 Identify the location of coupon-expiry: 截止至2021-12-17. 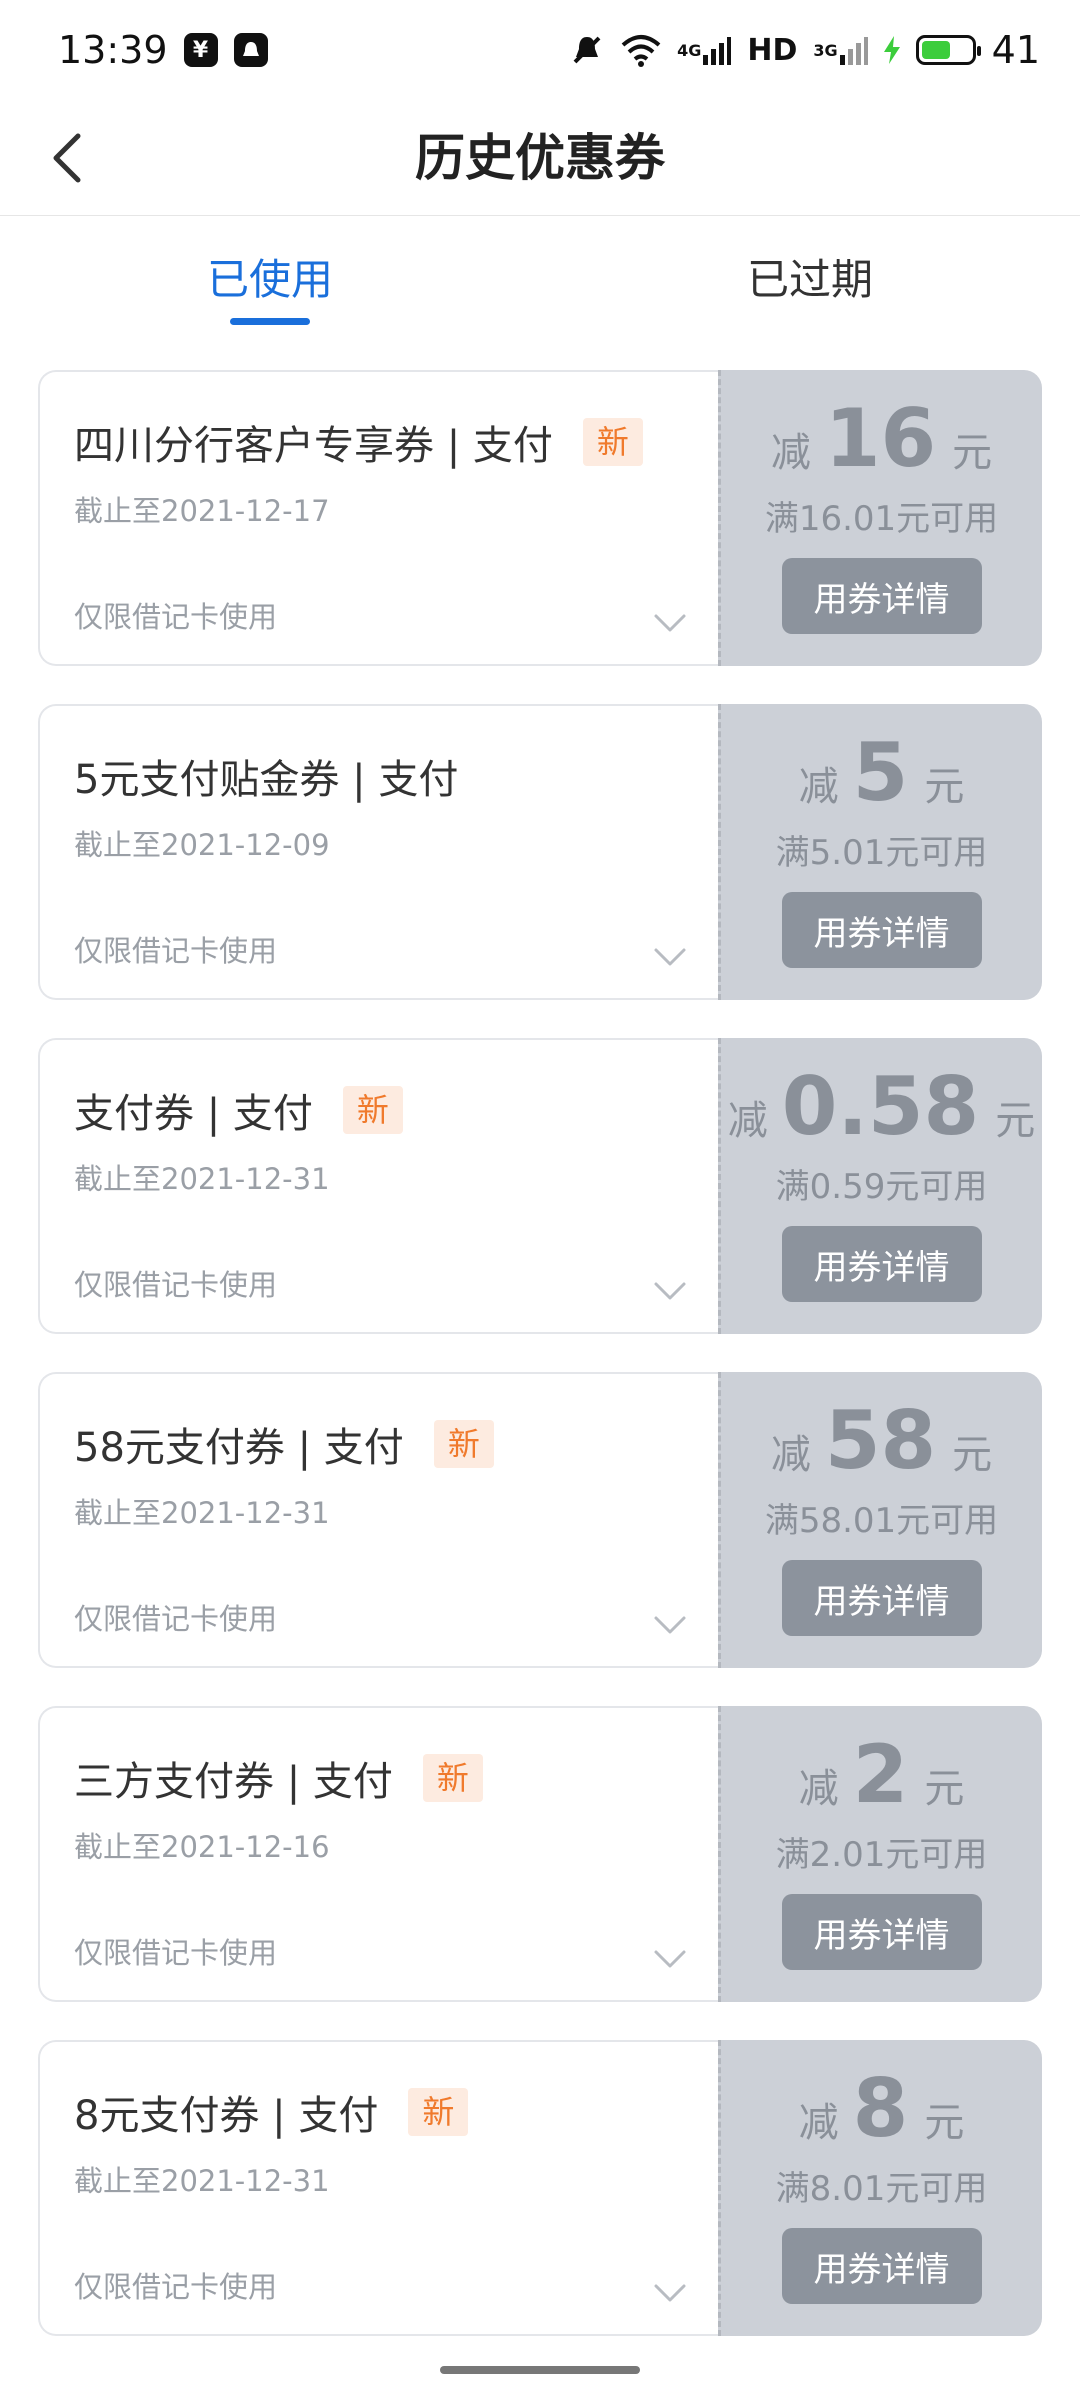
(202, 511).